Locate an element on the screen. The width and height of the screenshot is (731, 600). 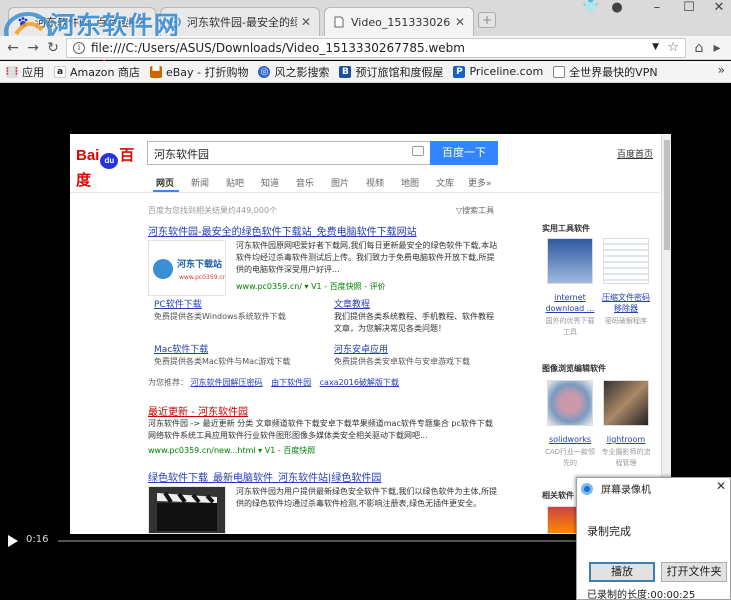
bookmark-priceline: P Priceline.com is located at coordinates (498, 71).